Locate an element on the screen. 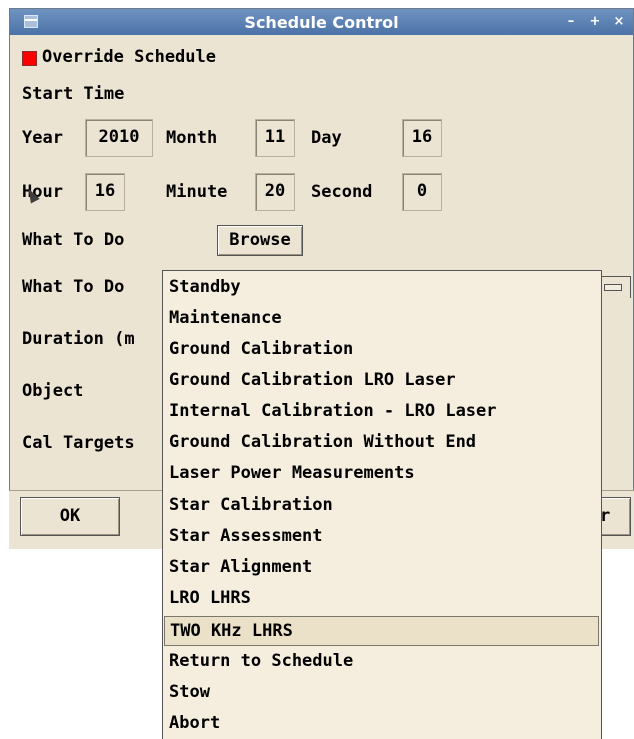 Image resolution: width=634 pixels, height=739 pixels. dropdown-item: Star Calibration is located at coordinates (383, 505).